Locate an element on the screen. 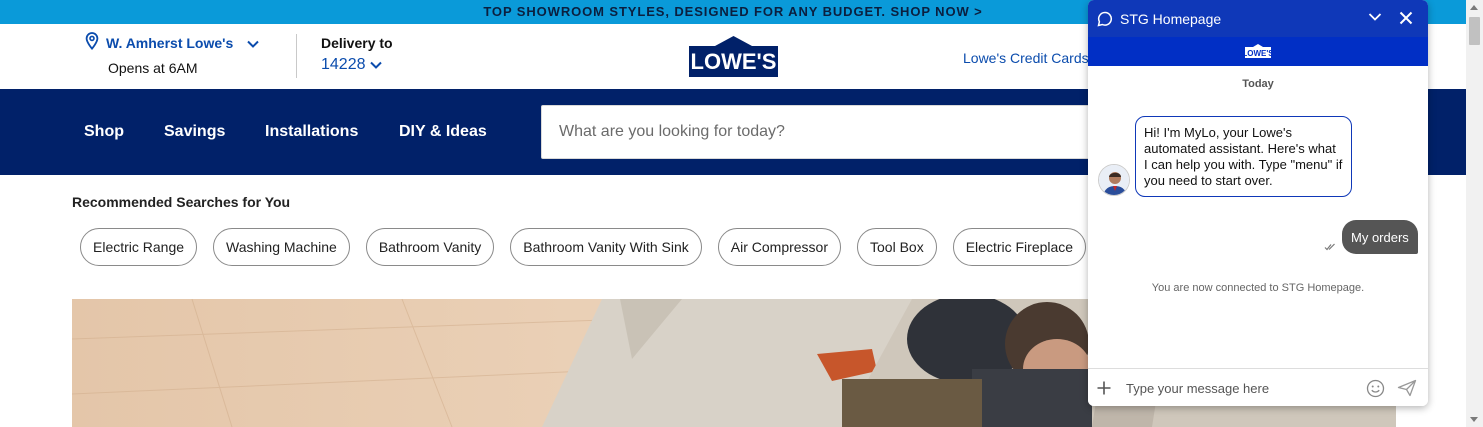 The width and height of the screenshot is (1483, 427). store-selector: W. Amherst Lowe's is located at coordinates (171, 42).